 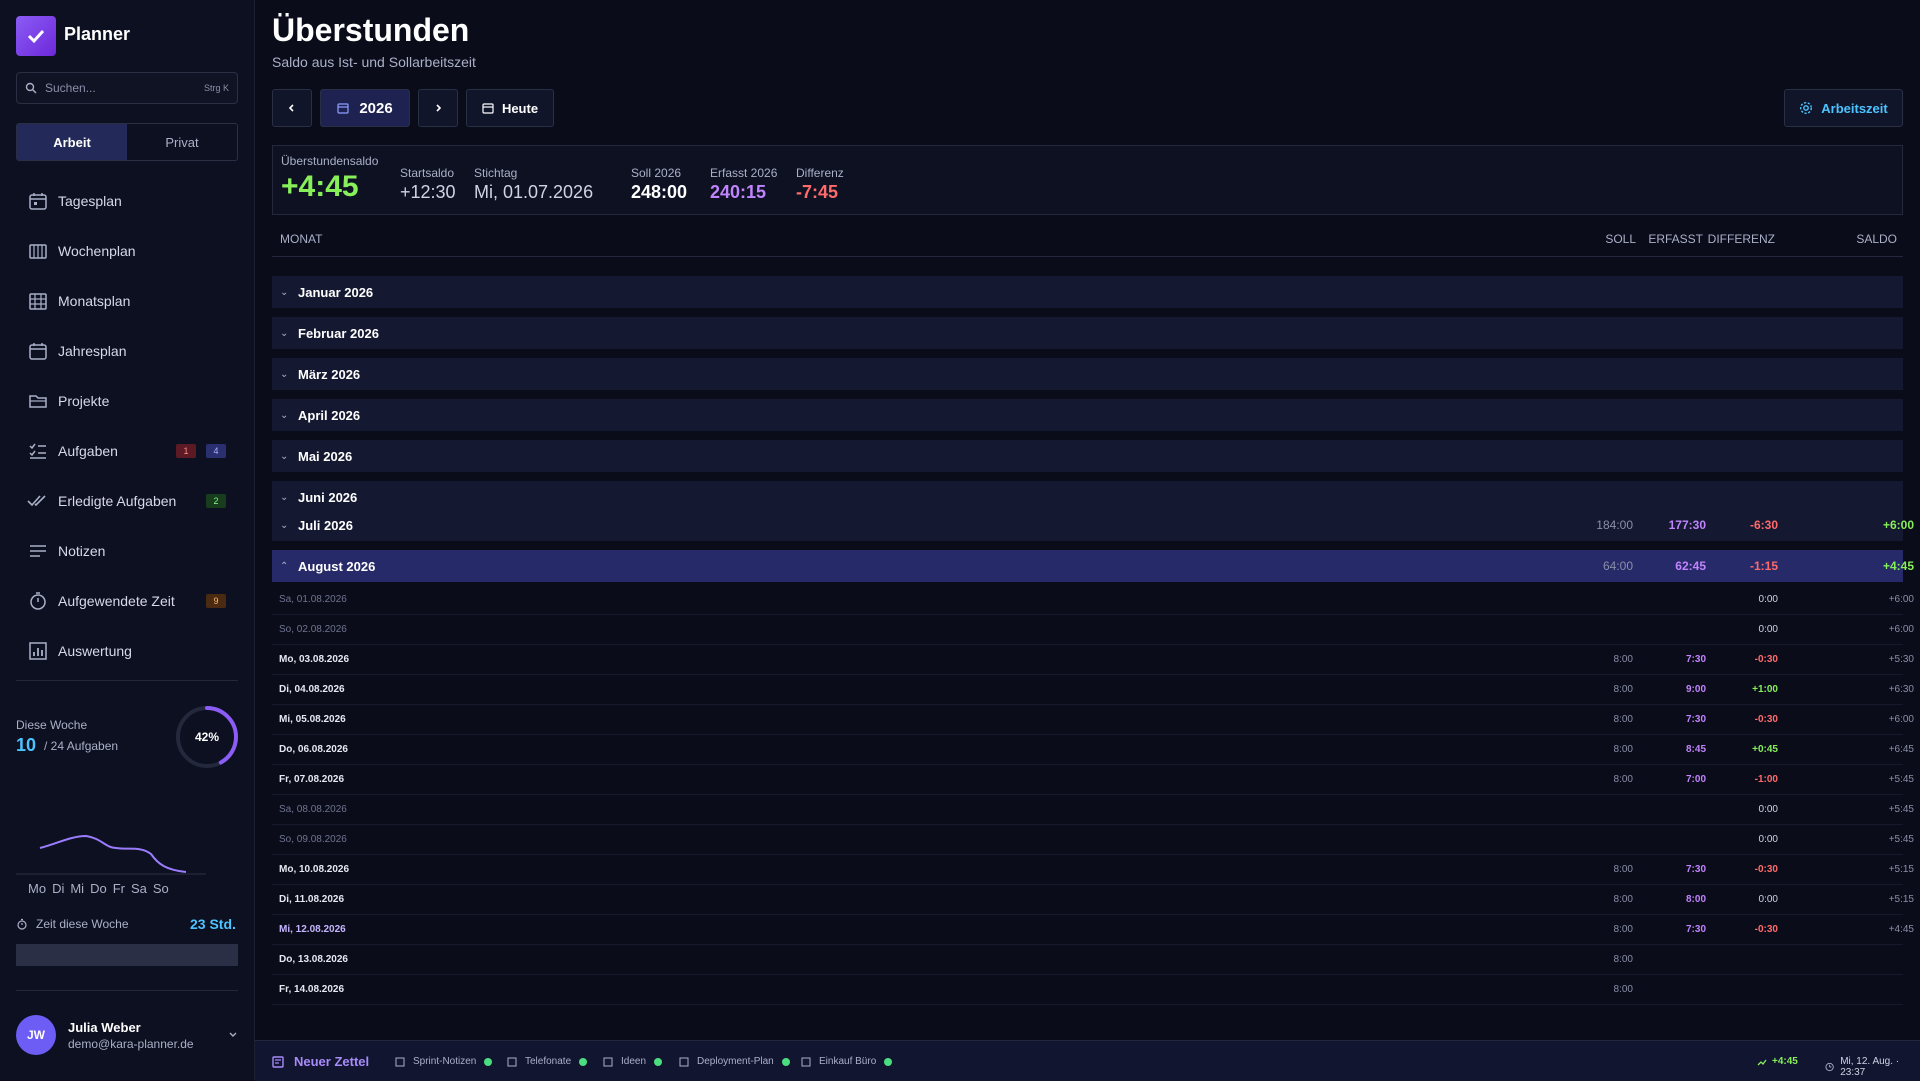 What do you see at coordinates (1763, 525) in the screenshot?
I see `month-difference: -6:30` at bounding box center [1763, 525].